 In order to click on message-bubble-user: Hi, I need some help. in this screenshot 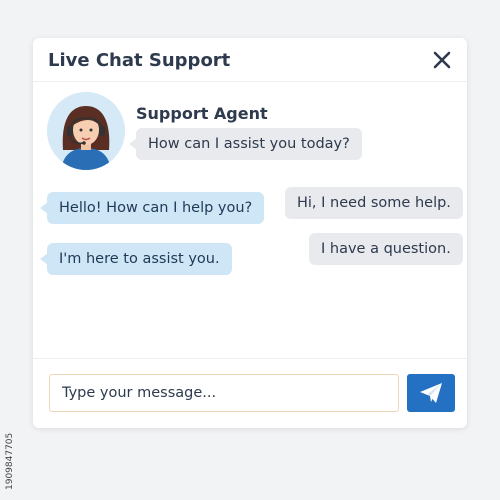, I will do `click(374, 203)`.